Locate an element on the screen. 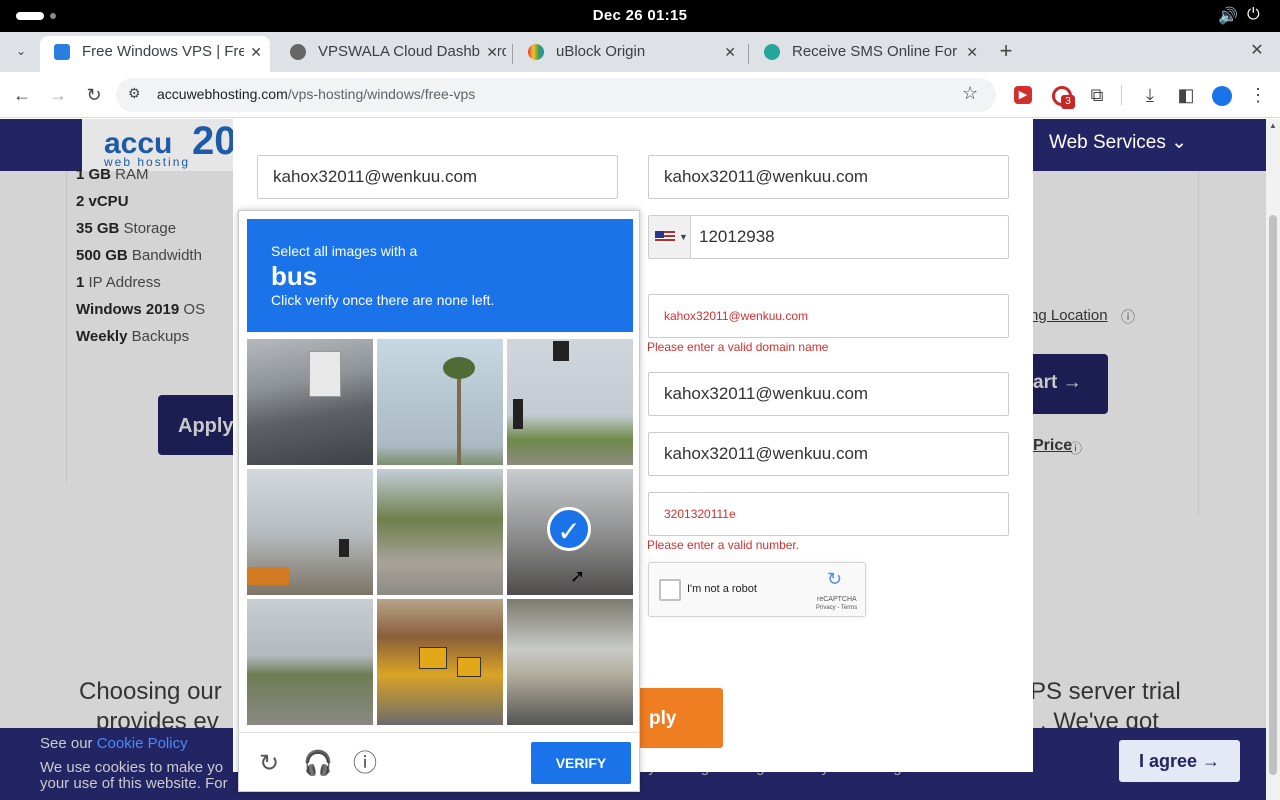 The width and height of the screenshot is (1280, 800). spec-item: 500 GB Bandwidth is located at coordinates (140, 255).